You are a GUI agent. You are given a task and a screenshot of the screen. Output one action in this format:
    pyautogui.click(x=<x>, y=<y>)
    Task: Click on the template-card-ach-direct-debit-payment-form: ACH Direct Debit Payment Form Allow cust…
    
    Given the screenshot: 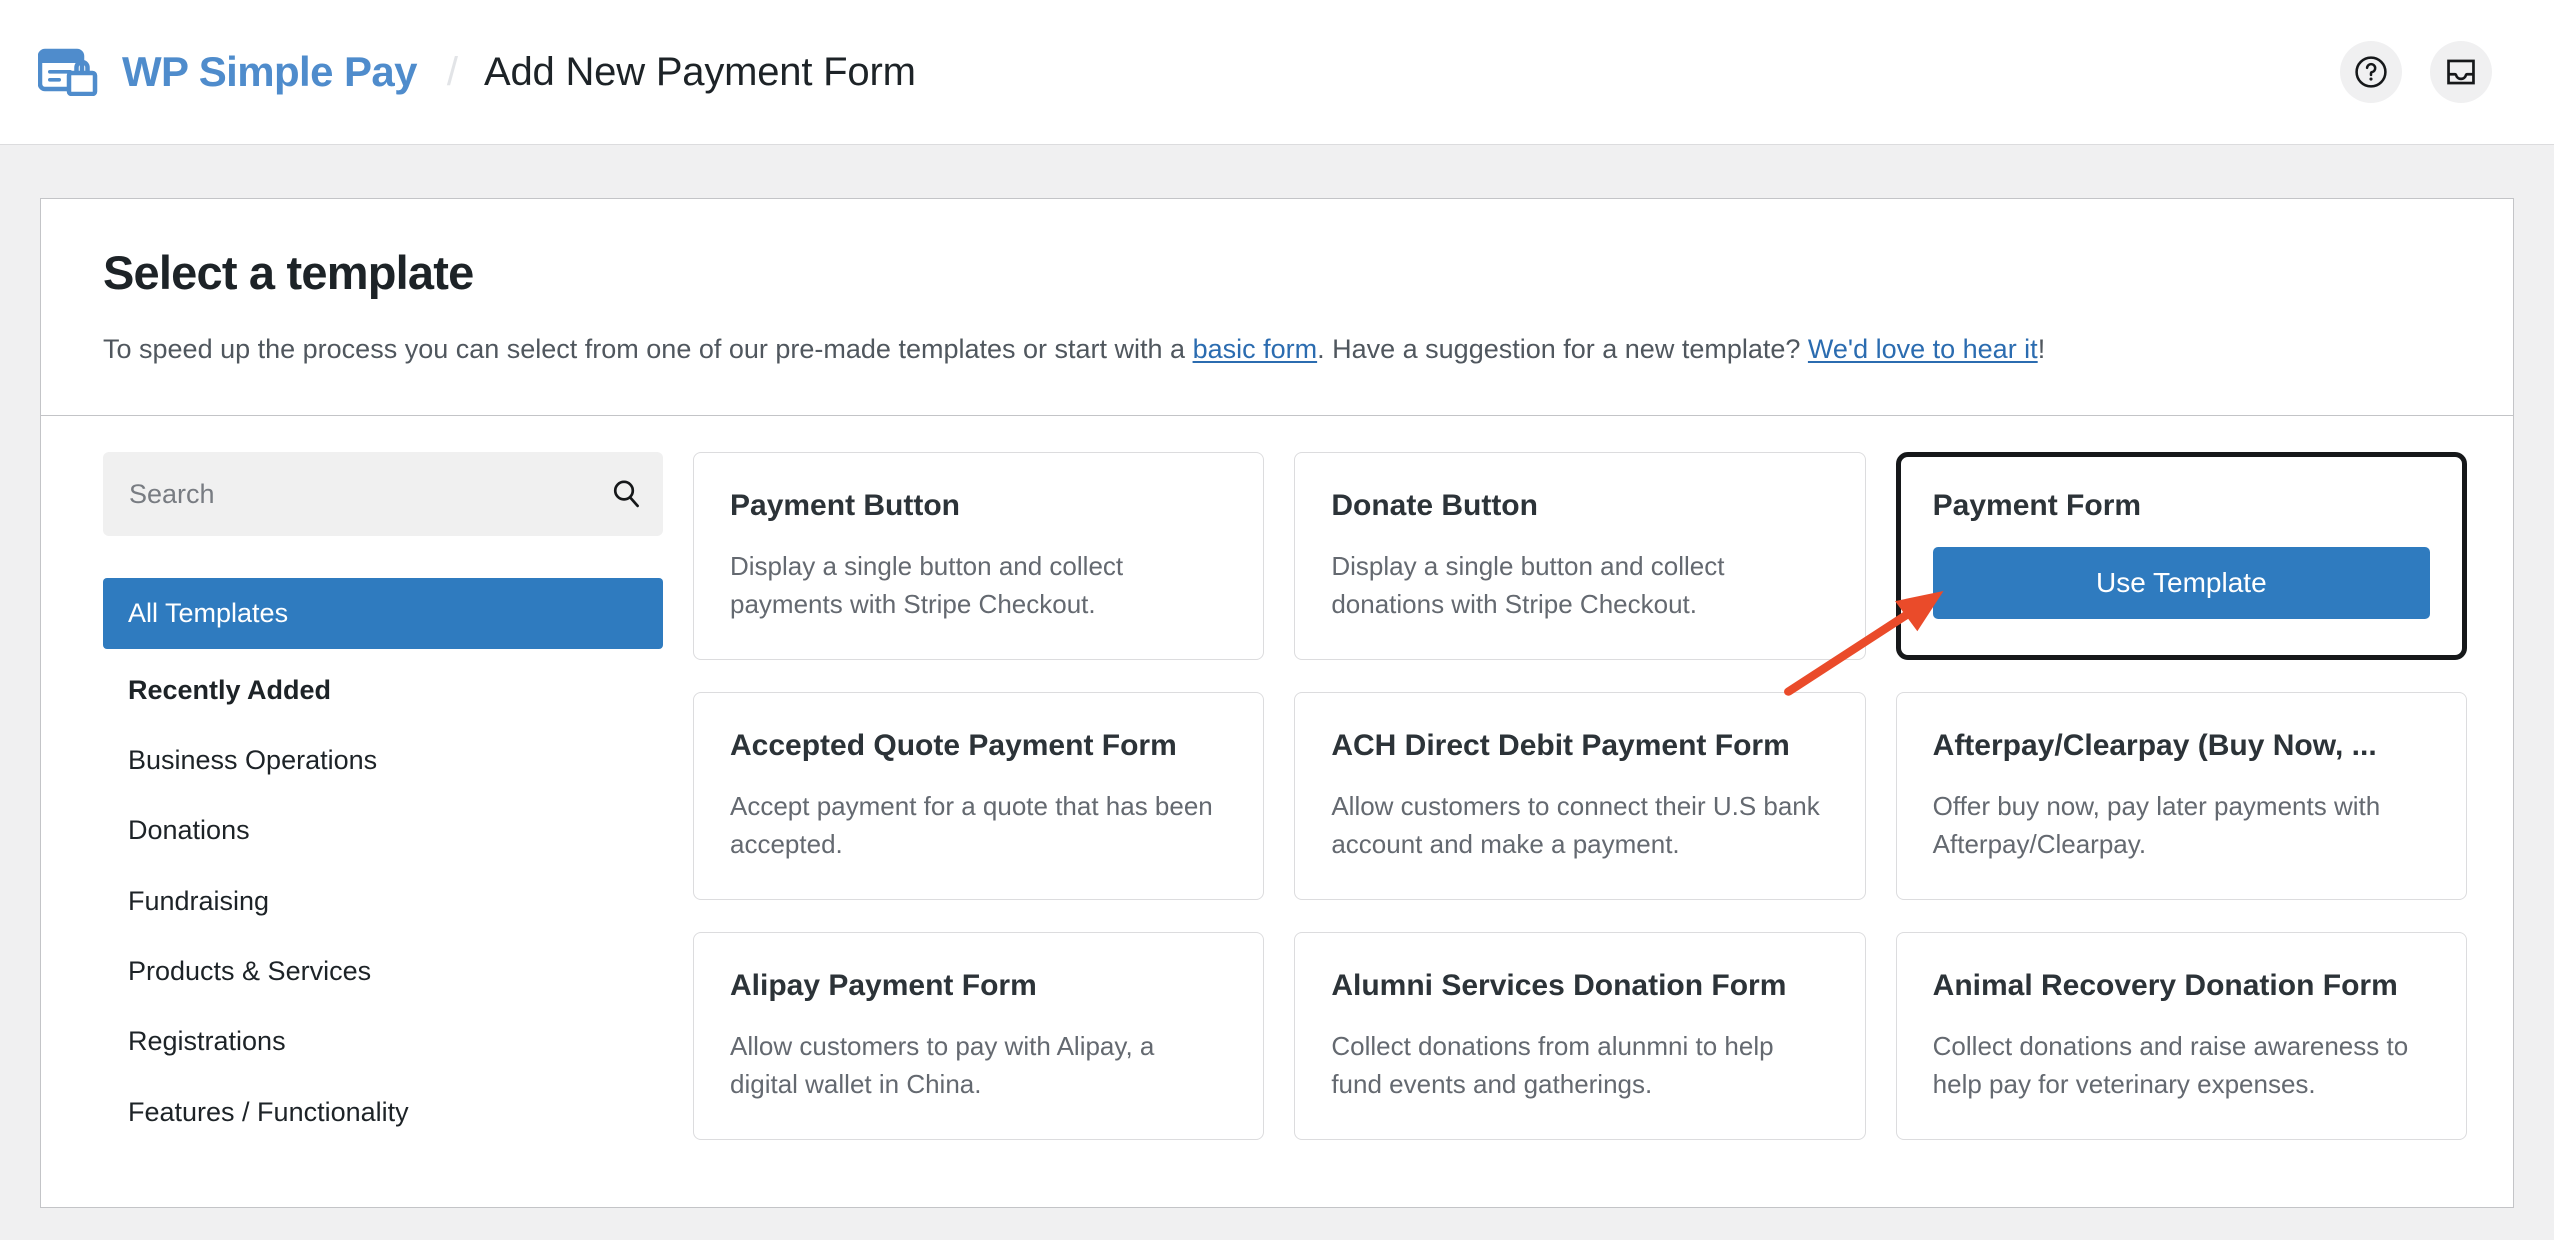 What is the action you would take?
    pyautogui.click(x=1580, y=796)
    